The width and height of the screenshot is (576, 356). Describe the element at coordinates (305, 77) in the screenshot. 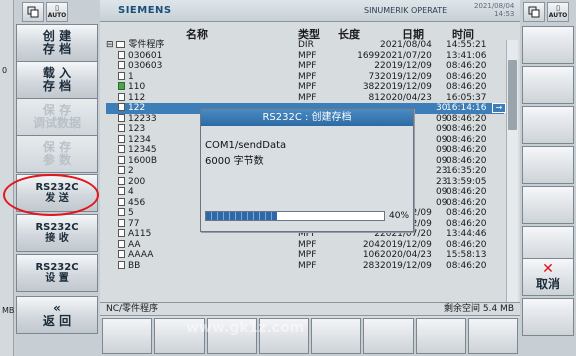

I see `file-row: 1 MPF 73 2019/12/09 08:46:20` at that location.